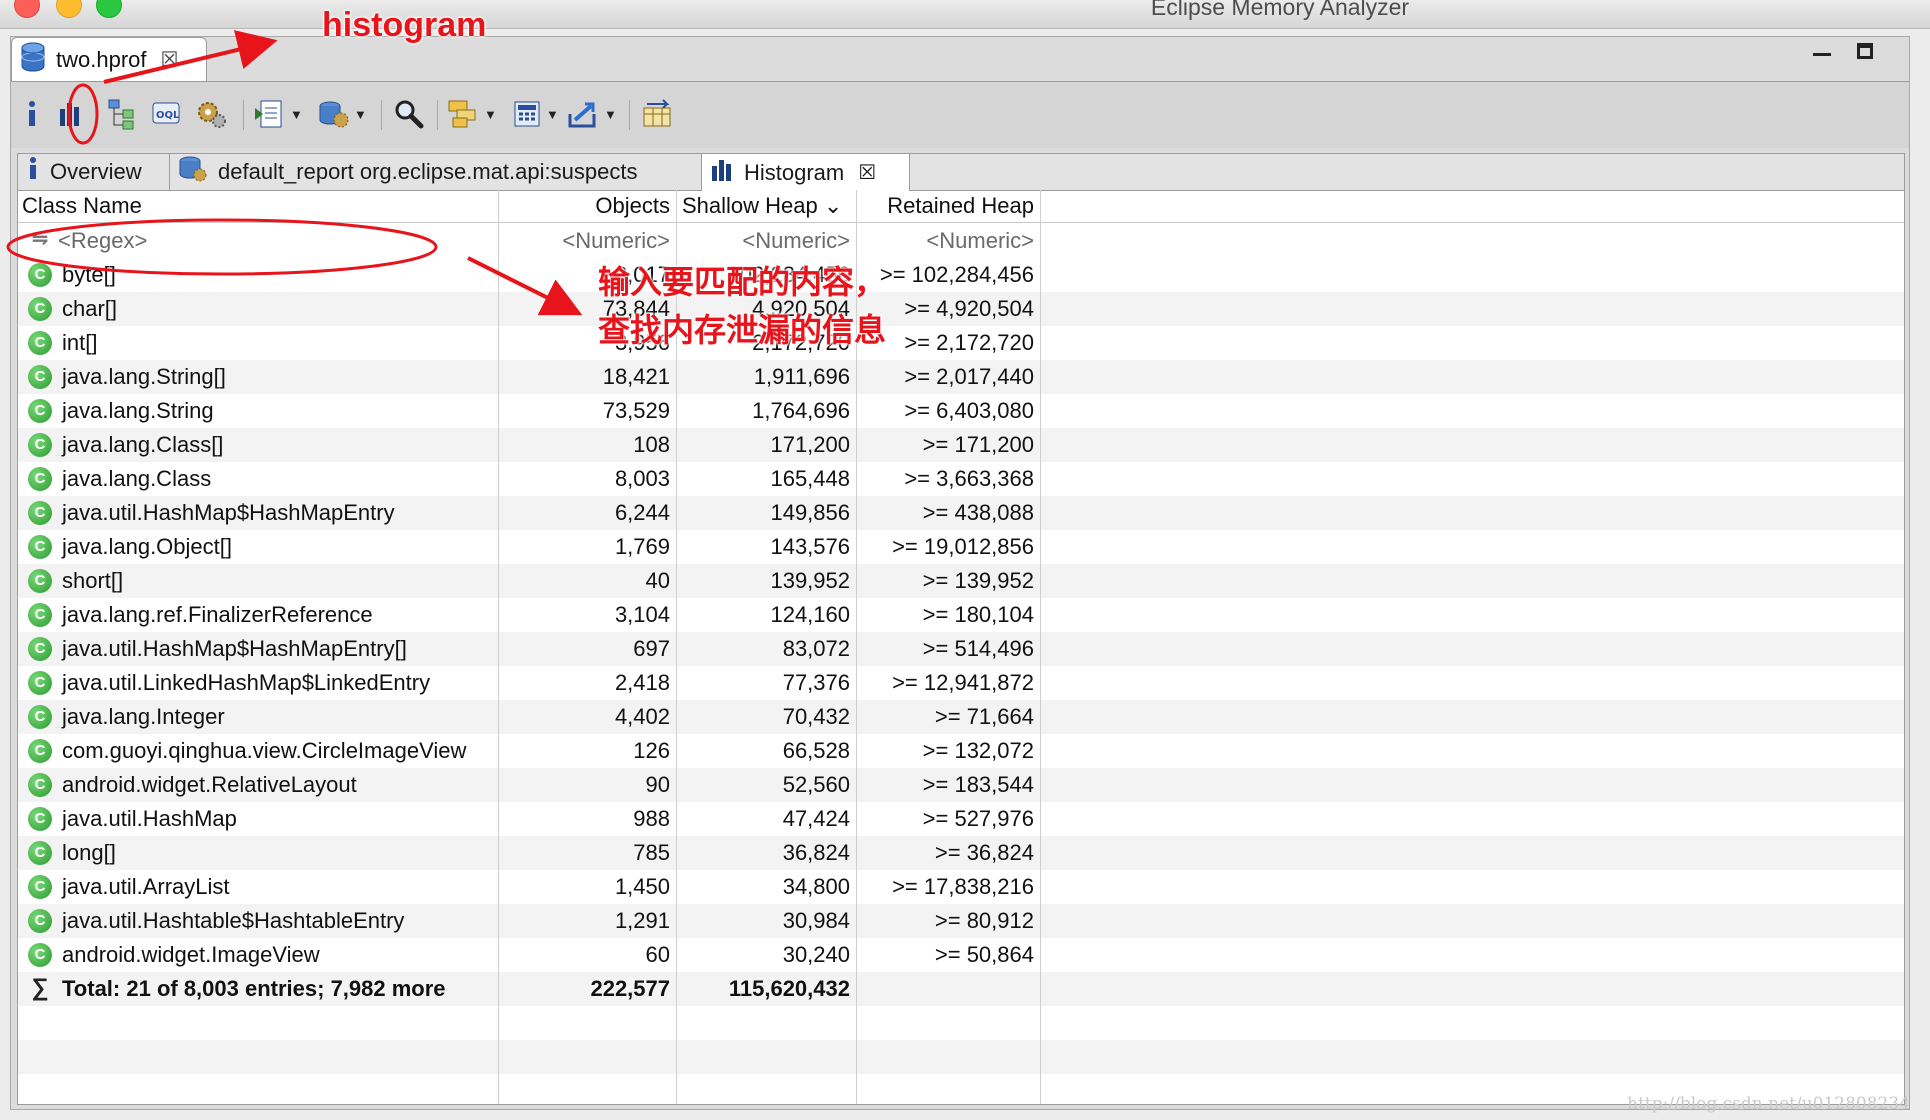 The height and width of the screenshot is (1120, 1930). What do you see at coordinates (342, 114) in the screenshot?
I see `query-browser-button: ▼` at bounding box center [342, 114].